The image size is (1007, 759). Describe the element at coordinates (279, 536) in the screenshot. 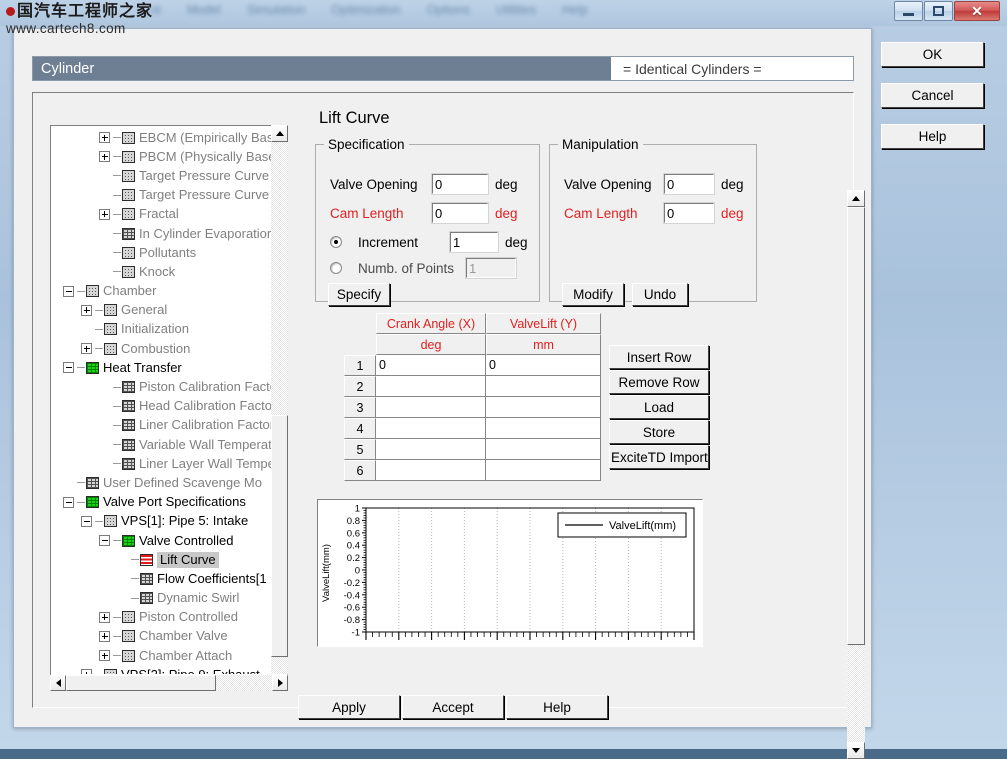

I see `tree-scroll-thumb` at that location.